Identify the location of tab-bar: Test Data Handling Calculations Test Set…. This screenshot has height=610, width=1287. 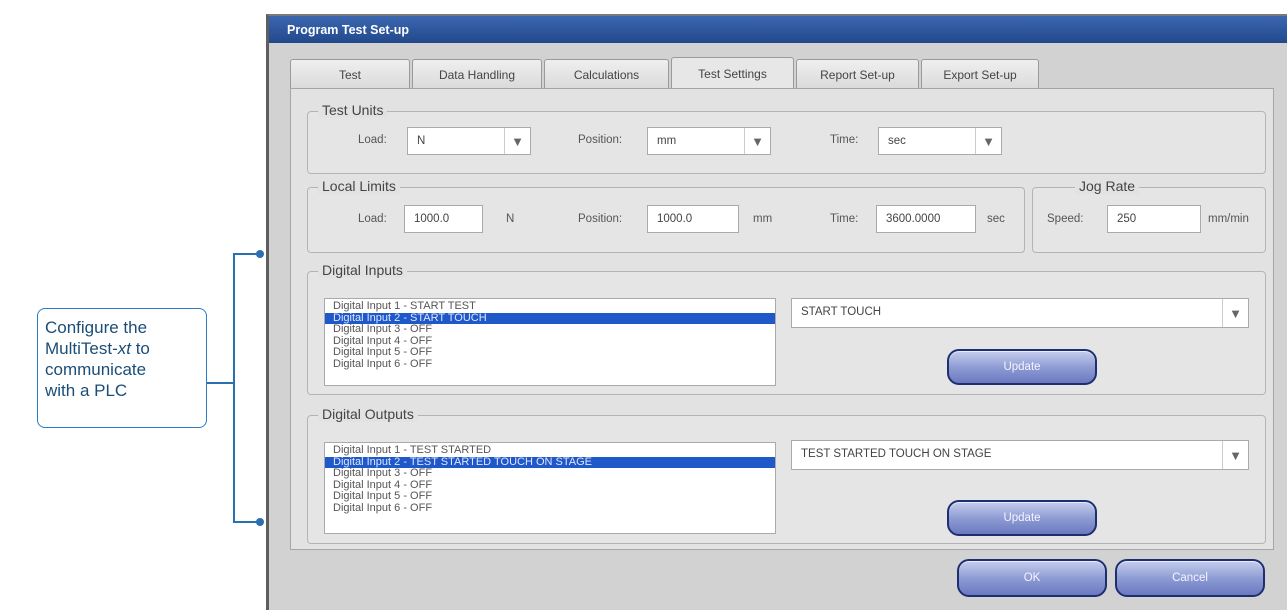
(665, 73).